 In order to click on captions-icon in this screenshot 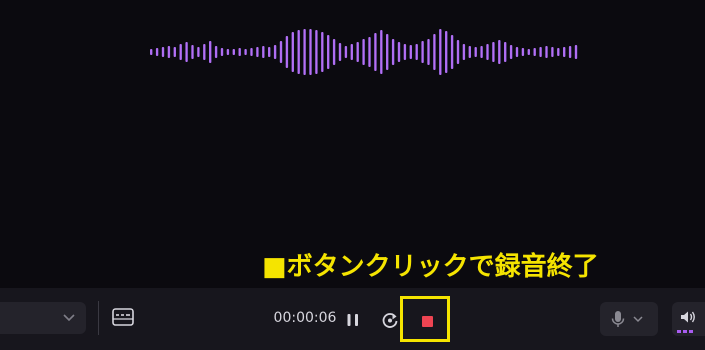, I will do `click(123, 318)`.